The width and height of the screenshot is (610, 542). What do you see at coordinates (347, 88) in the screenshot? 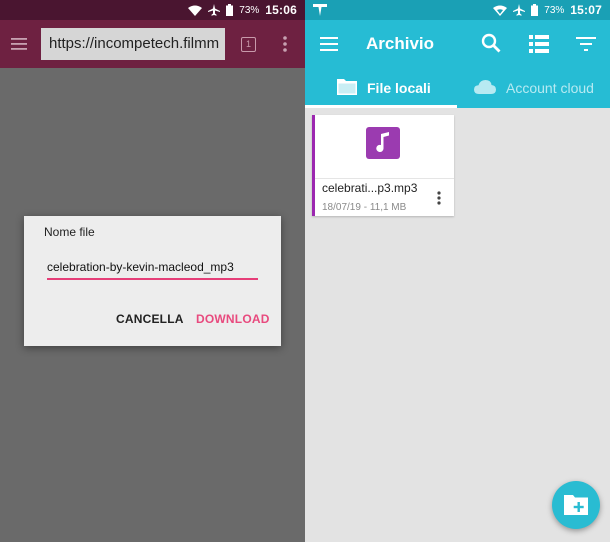
I see `folder-icon` at bounding box center [347, 88].